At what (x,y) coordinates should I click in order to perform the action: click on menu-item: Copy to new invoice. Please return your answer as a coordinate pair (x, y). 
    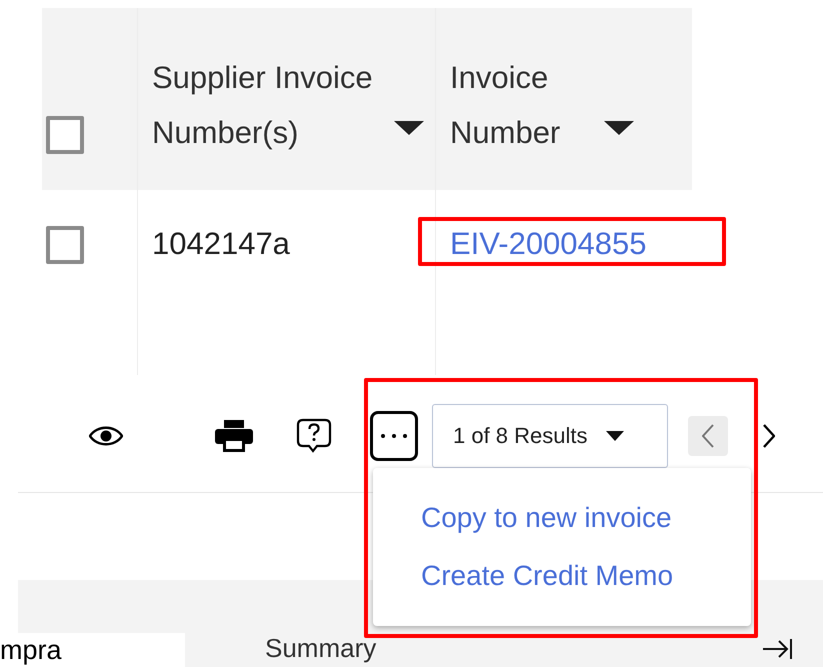
    Looking at the image, I should click on (546, 518).